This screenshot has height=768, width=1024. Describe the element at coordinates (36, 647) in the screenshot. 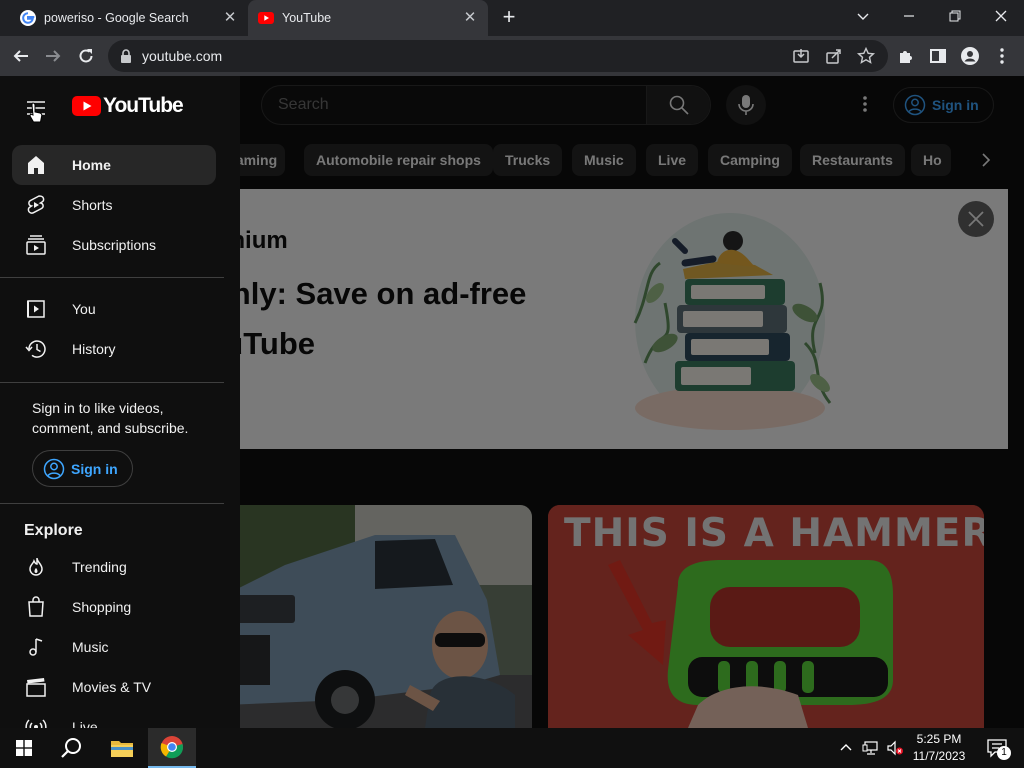

I see `music-icon` at that location.